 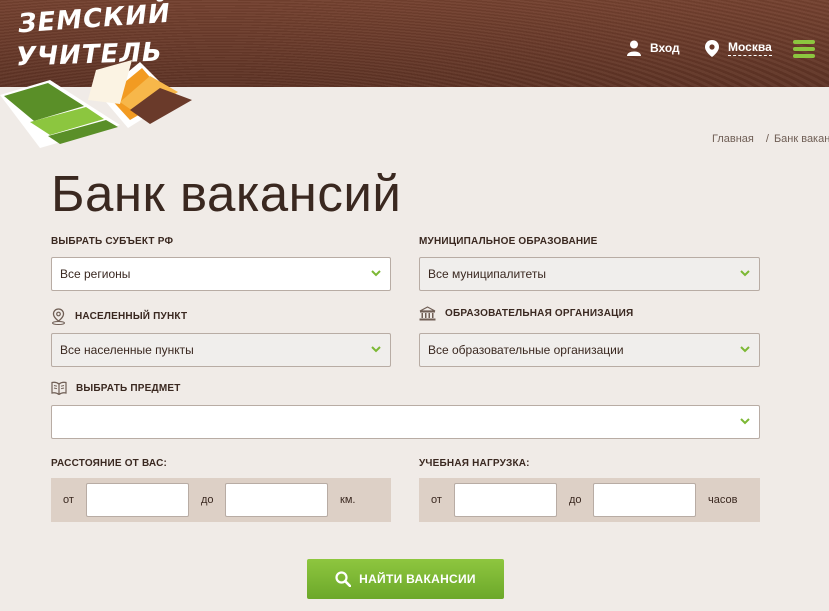 I want to click on distance-label: РАССТОЯНИЕ ОТ ВАС:, so click(x=109, y=463).